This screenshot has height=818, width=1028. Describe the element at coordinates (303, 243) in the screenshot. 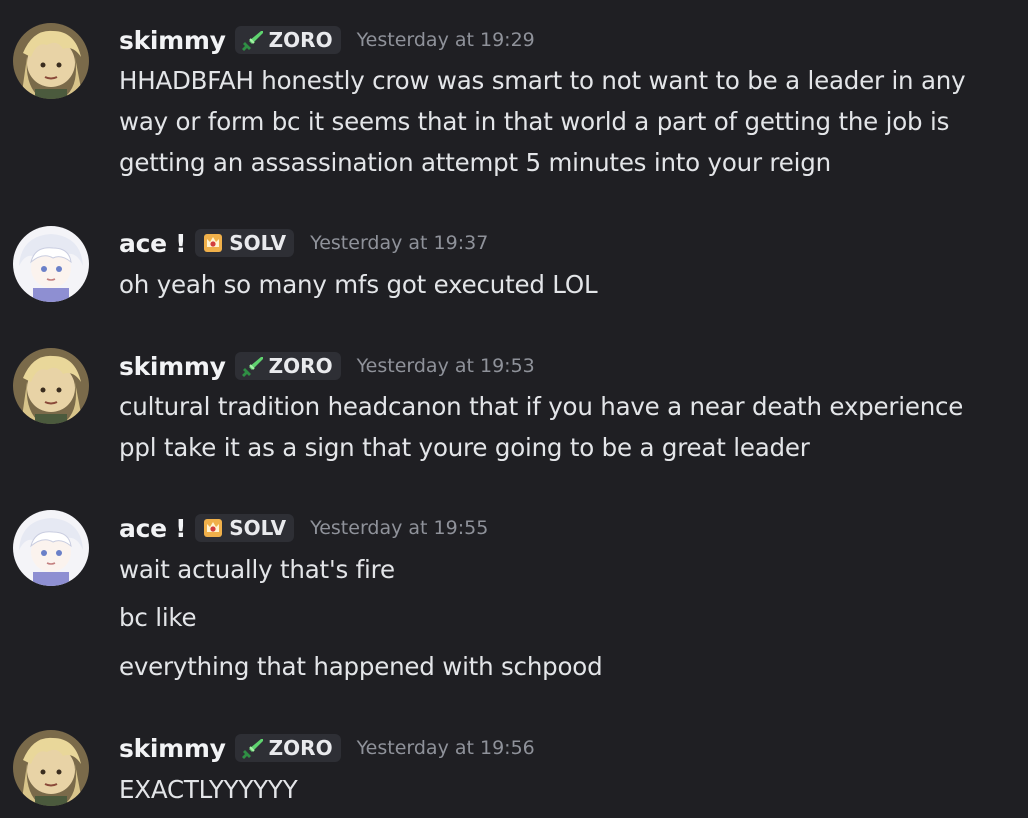

I see `message-header: ace ! SOLV Yesterday at 19:37` at that location.